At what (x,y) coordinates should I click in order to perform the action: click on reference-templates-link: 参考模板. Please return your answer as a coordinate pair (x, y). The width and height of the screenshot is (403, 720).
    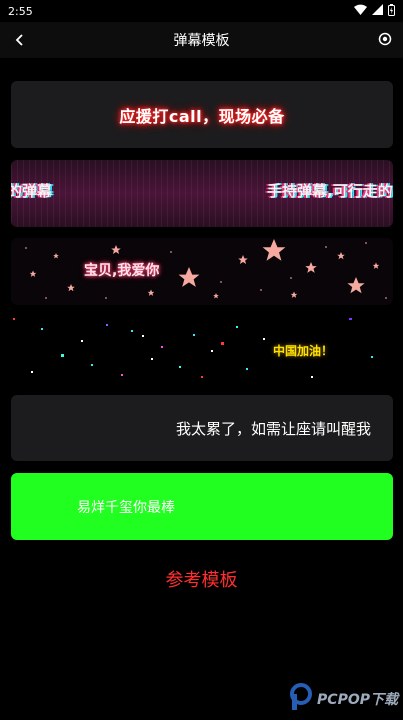
    Looking at the image, I should click on (201, 579).